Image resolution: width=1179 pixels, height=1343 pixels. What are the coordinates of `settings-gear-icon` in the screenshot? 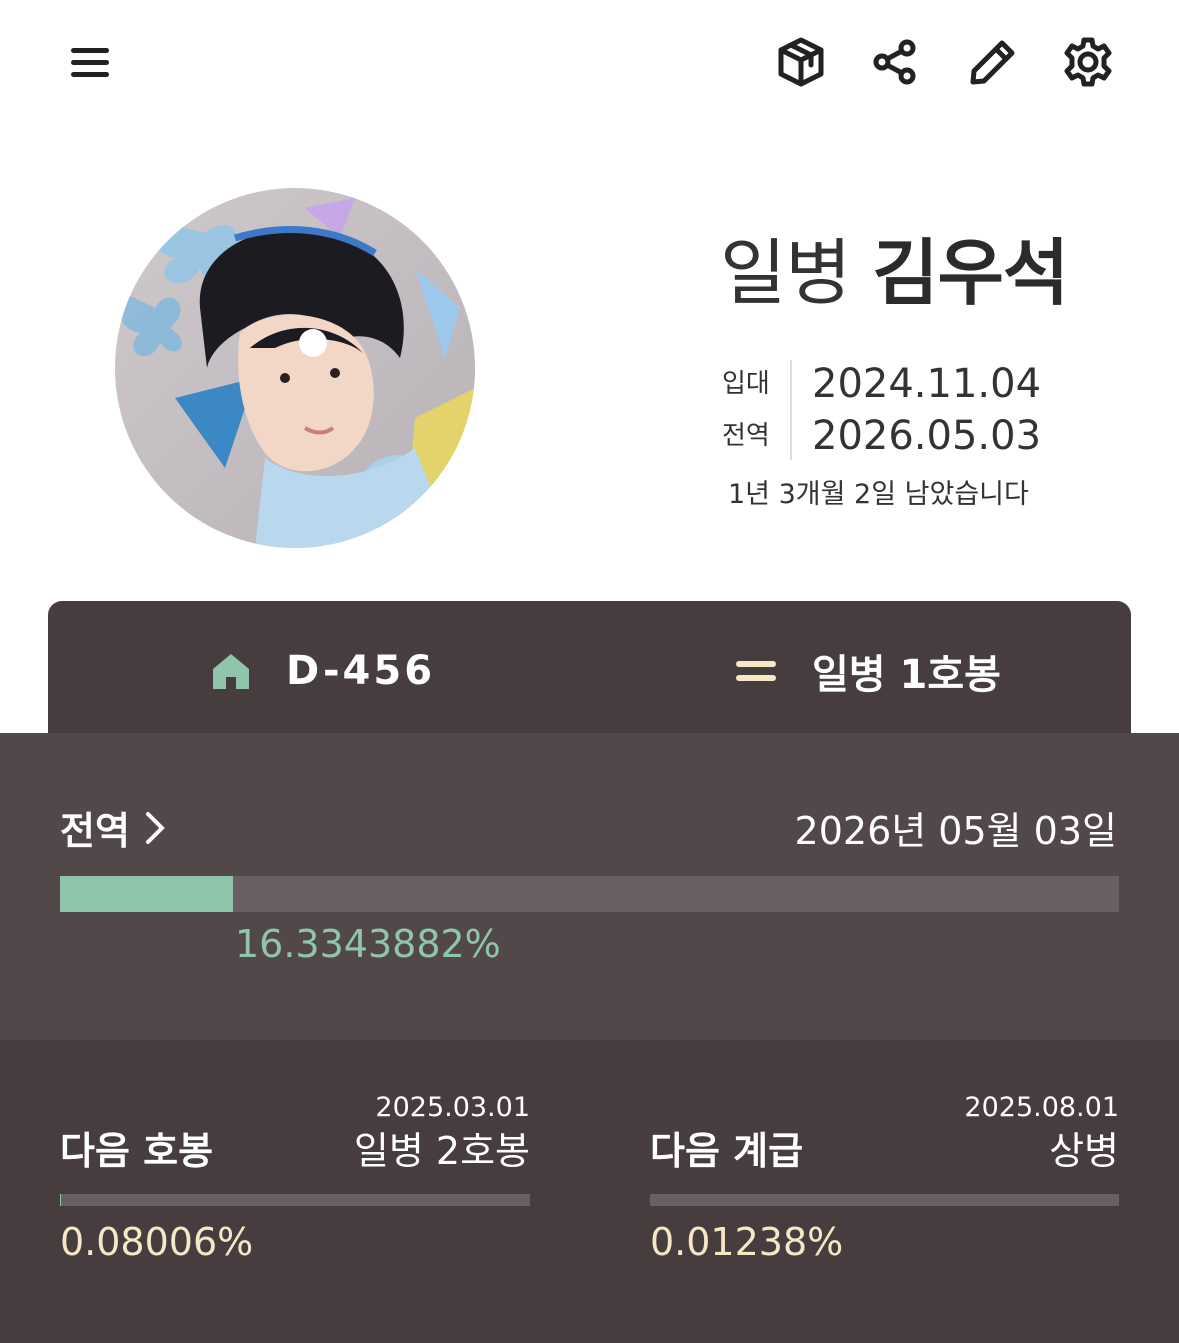 It's located at (1088, 62).